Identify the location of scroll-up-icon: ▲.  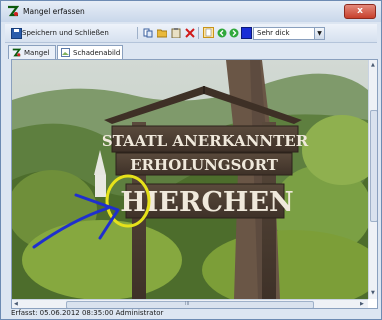
(373, 65).